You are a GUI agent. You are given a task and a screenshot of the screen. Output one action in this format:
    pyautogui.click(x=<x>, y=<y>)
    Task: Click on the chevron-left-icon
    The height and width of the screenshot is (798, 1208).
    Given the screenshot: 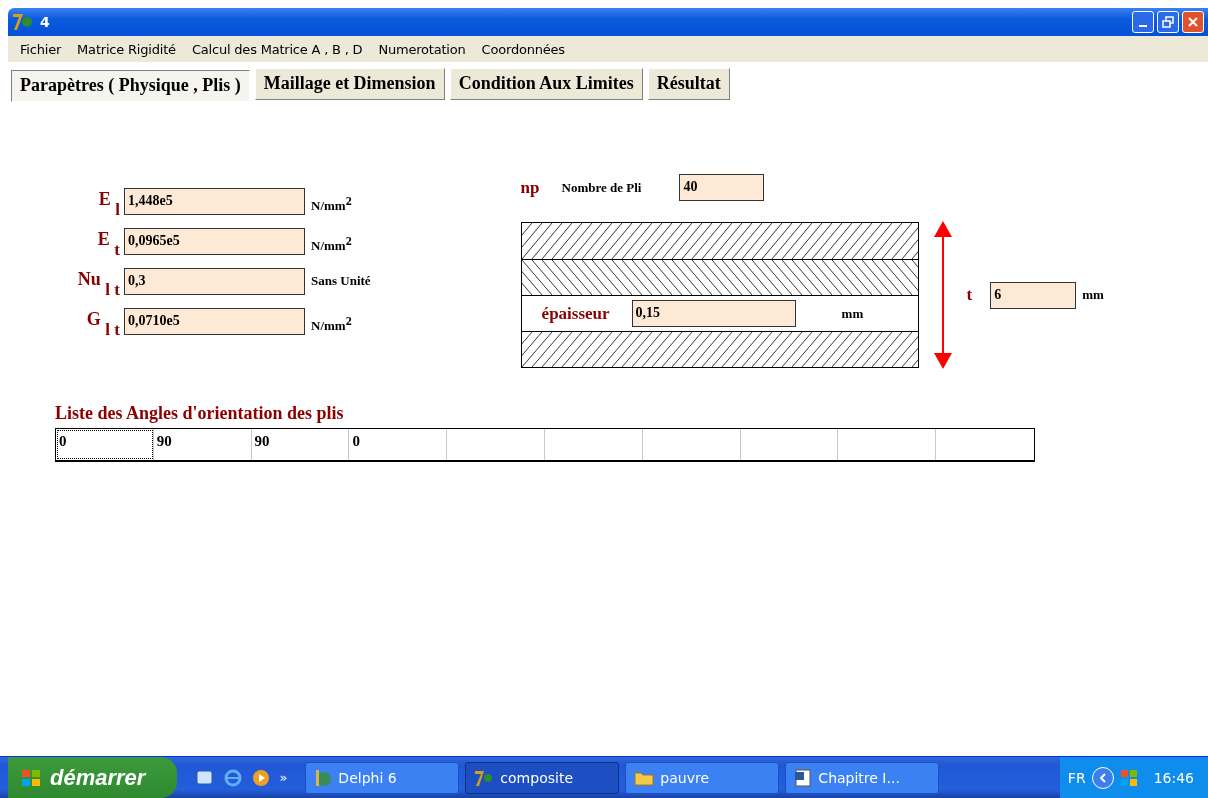 What is the action you would take?
    pyautogui.click(x=1102, y=777)
    